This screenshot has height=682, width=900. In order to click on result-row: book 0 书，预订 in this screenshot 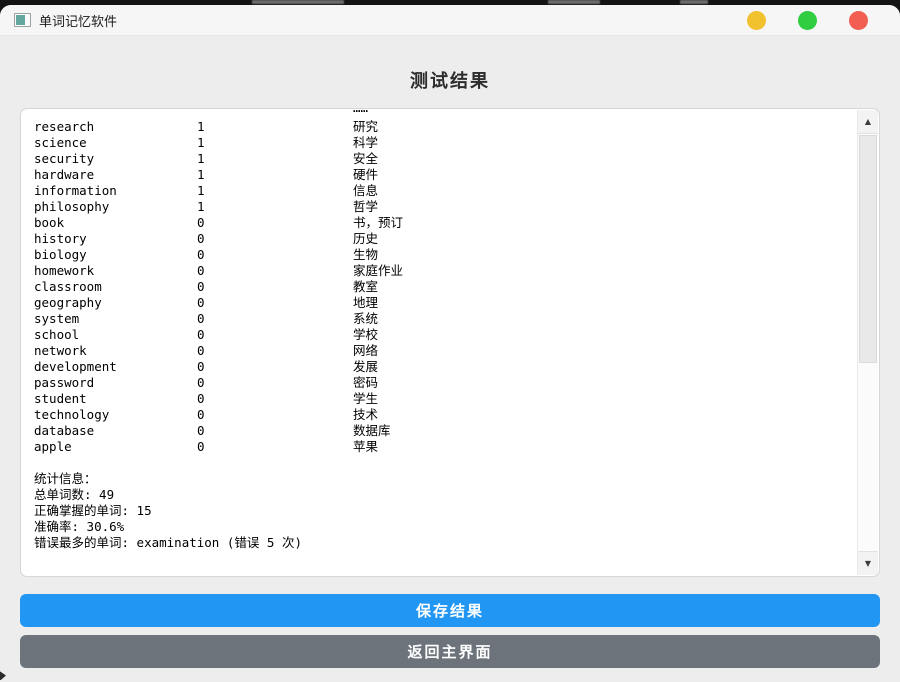, I will do `click(438, 223)`.